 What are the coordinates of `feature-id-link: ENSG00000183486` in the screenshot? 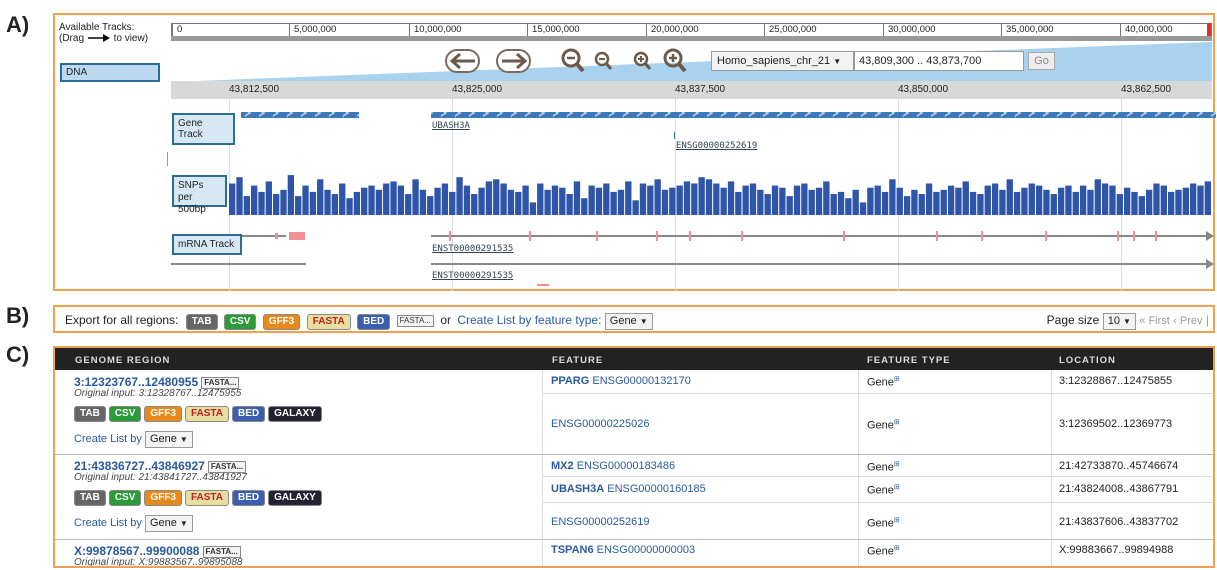 It's located at (626, 466).